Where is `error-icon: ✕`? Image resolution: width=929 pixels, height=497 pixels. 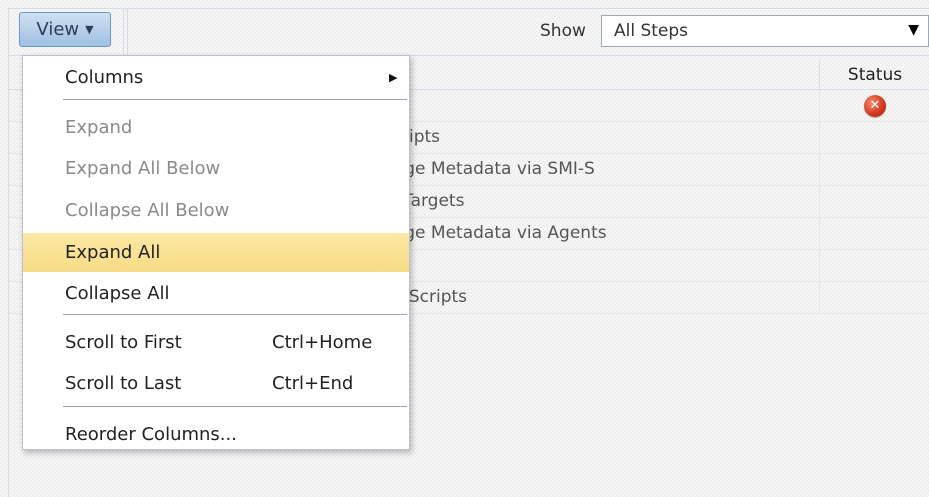
error-icon: ✕ is located at coordinates (875, 105).